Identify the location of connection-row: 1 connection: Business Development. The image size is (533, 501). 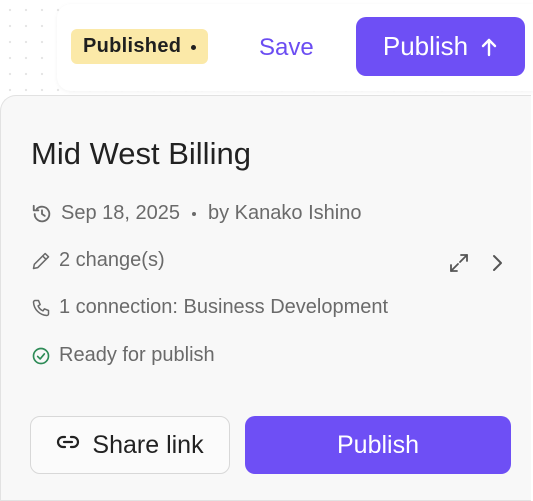
(209, 307).